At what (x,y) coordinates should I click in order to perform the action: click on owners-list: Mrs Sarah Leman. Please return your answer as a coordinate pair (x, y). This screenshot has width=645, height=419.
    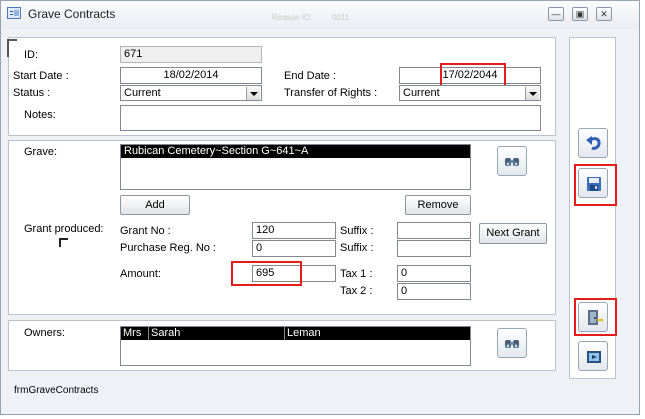
    Looking at the image, I should click on (295, 346).